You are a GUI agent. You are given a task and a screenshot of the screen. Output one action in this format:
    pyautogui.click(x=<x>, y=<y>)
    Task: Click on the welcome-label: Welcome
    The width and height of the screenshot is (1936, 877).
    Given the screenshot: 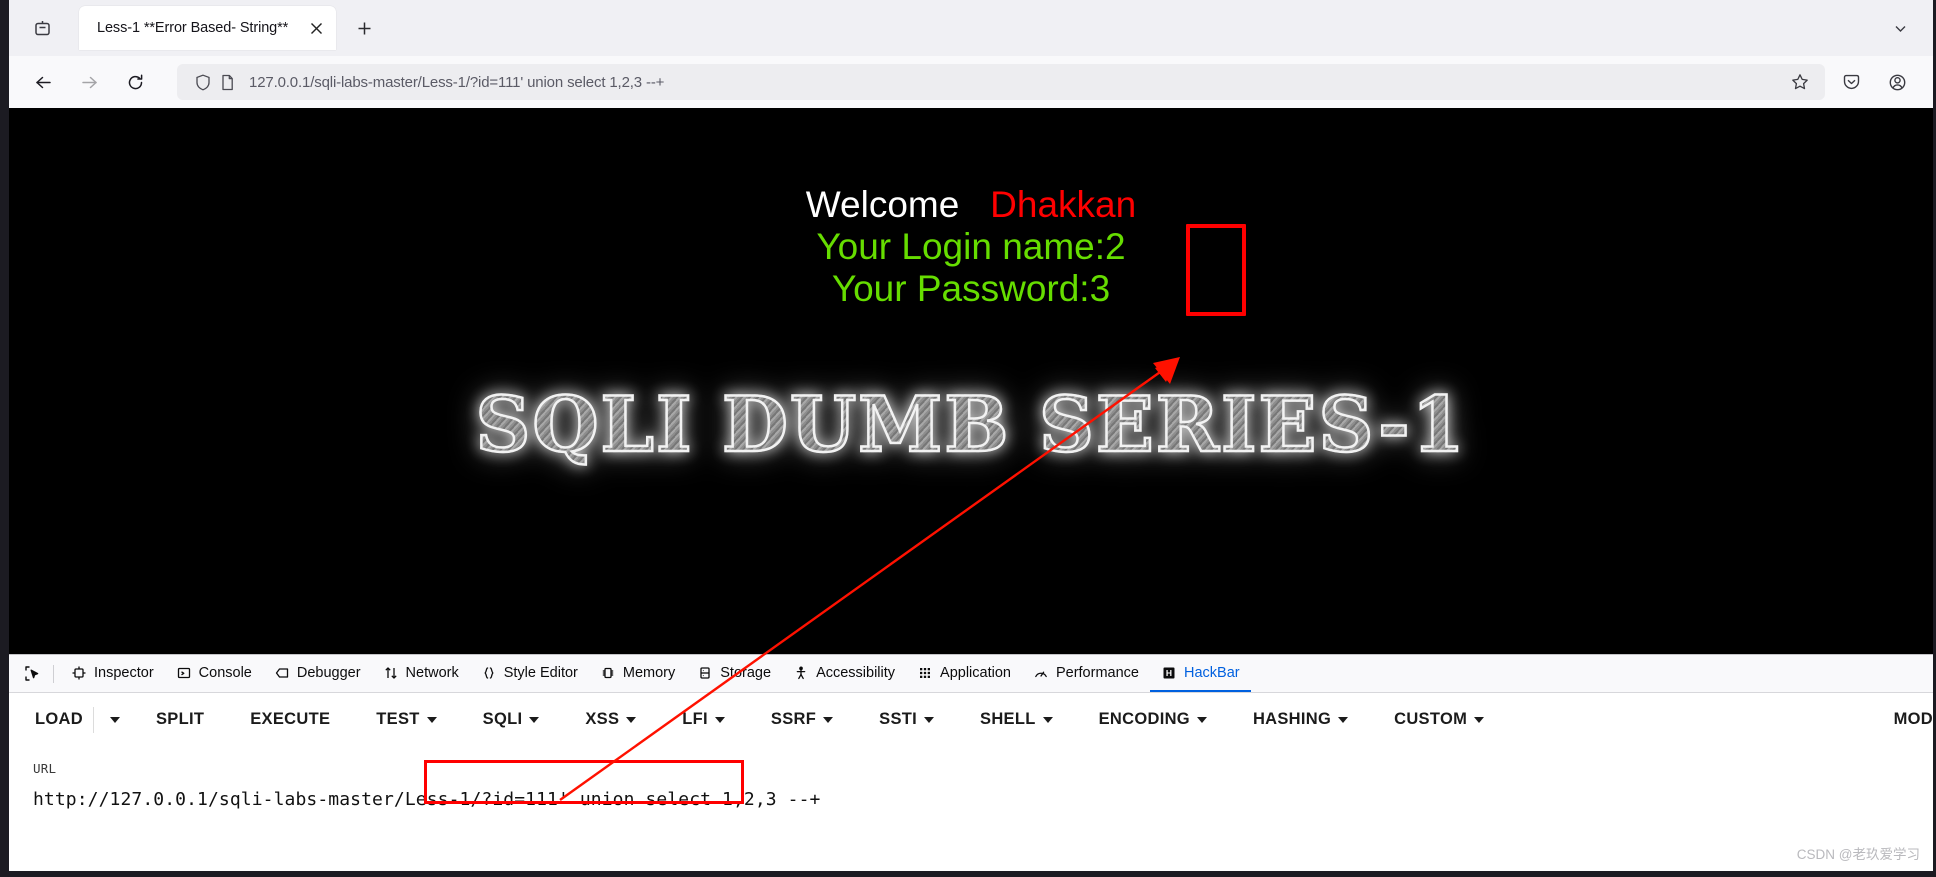 What is the action you would take?
    pyautogui.click(x=882, y=204)
    